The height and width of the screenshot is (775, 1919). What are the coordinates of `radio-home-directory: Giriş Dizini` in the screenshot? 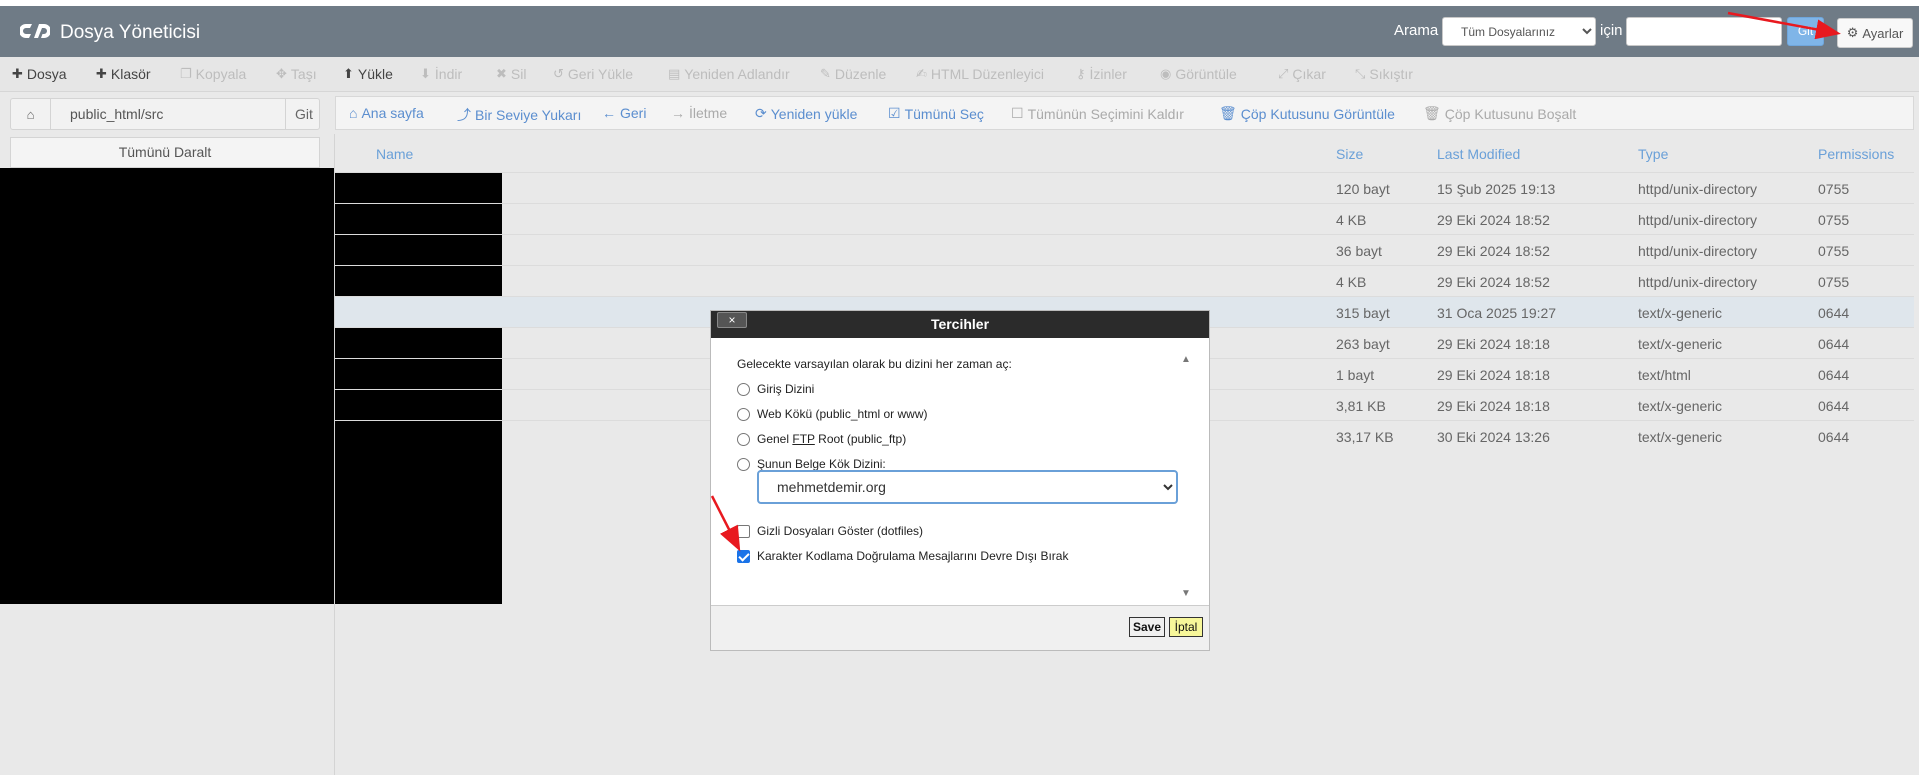 It's located at (775, 389).